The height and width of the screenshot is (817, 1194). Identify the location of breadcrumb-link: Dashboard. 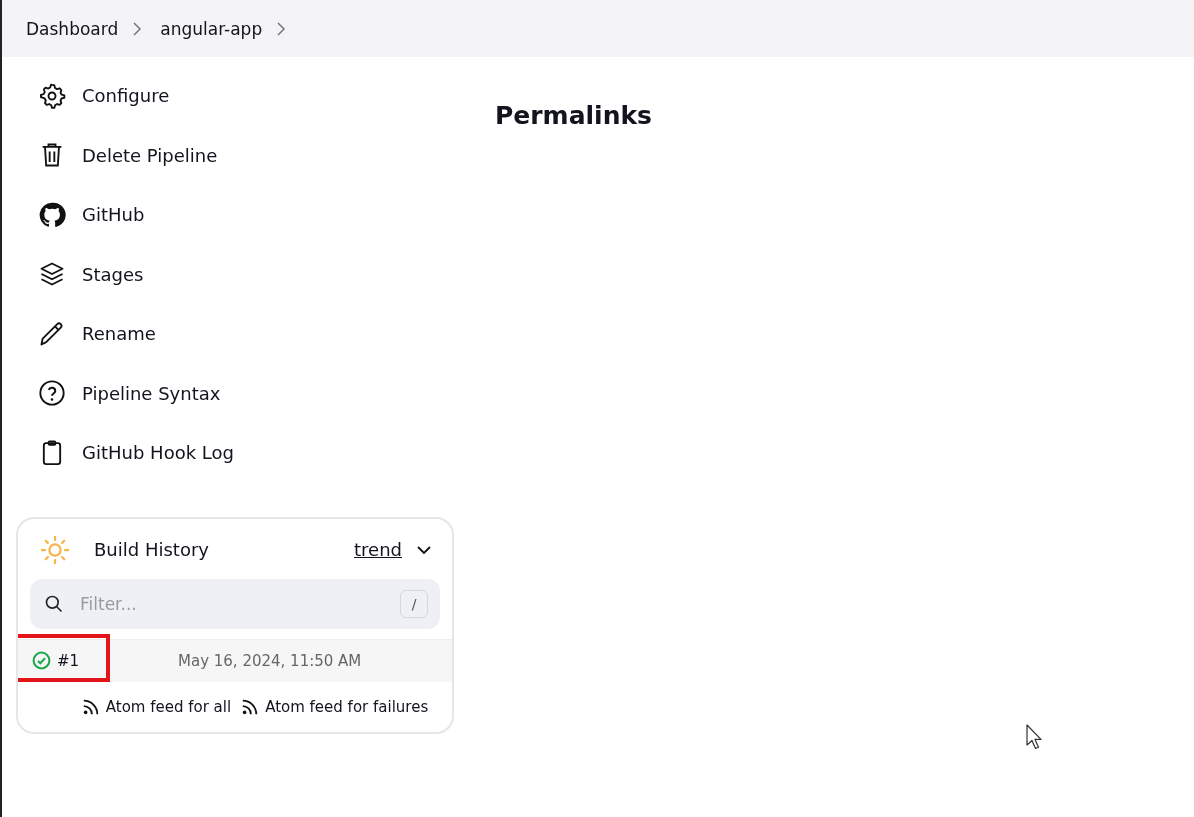
(72, 28).